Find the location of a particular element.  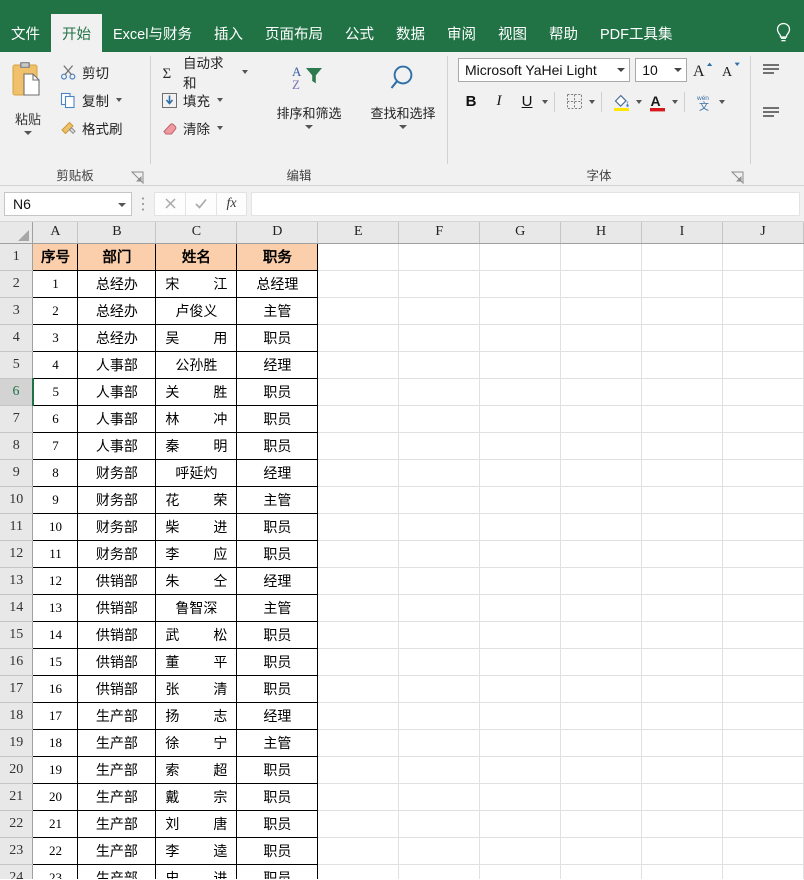

ribbon-tab-7: 审阅 is located at coordinates (461, 33).